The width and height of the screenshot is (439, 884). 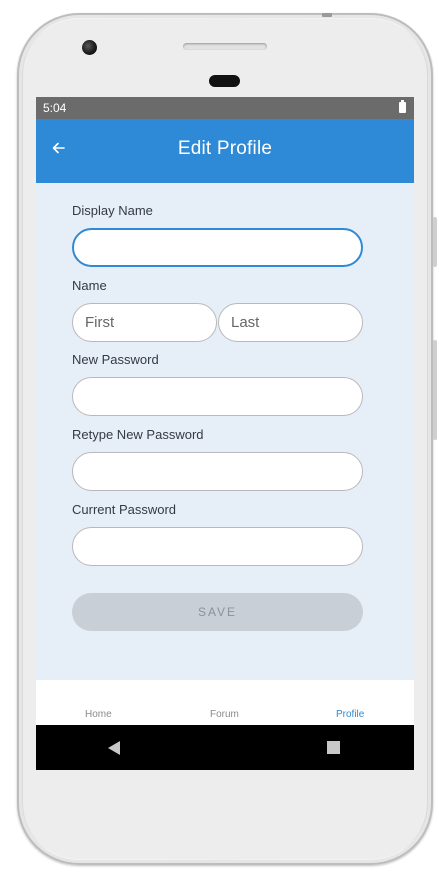 What do you see at coordinates (138, 434) in the screenshot?
I see `retype-password-label: Retype New Password` at bounding box center [138, 434].